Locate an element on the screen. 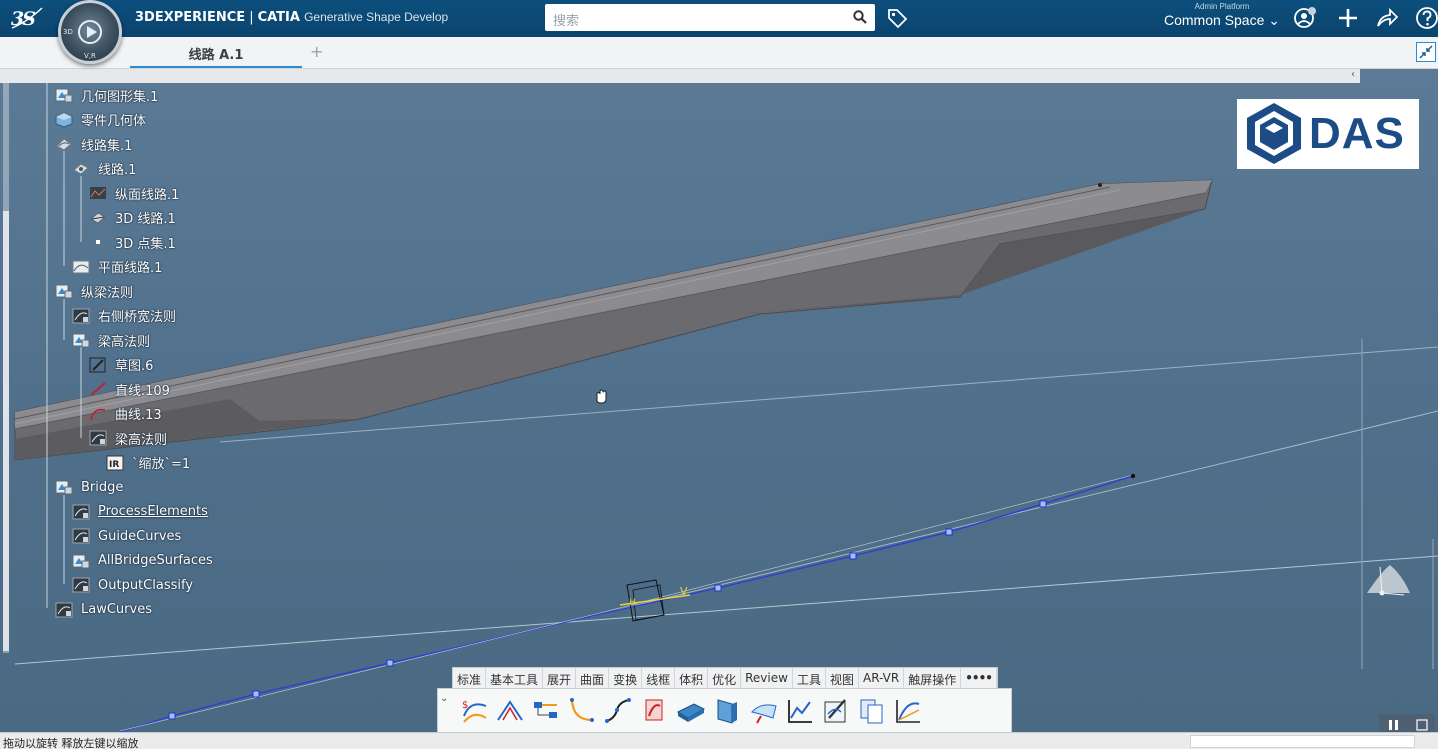 Image resolution: width=1438 pixels, height=749 pixels. tree-node-label: 纵梁法则 is located at coordinates (107, 293).